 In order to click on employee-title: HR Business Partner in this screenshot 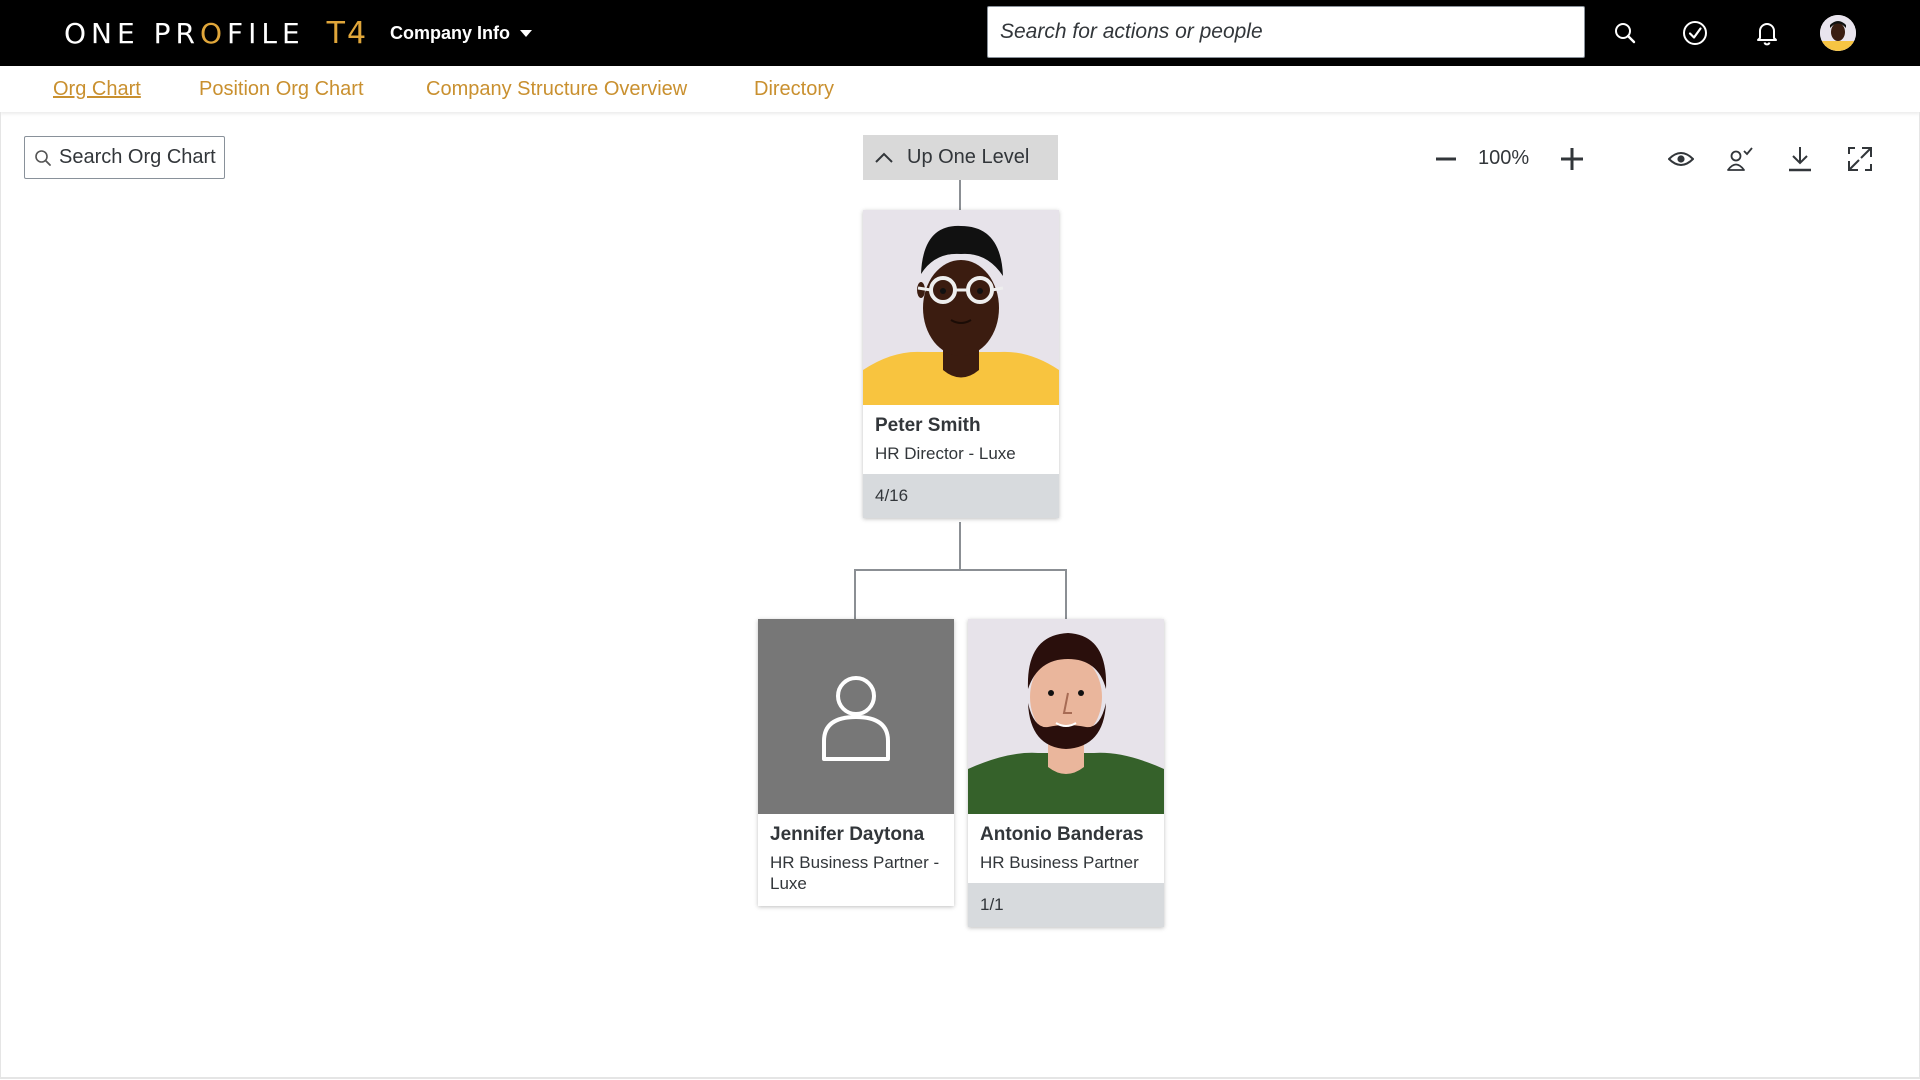, I will do `click(1059, 862)`.